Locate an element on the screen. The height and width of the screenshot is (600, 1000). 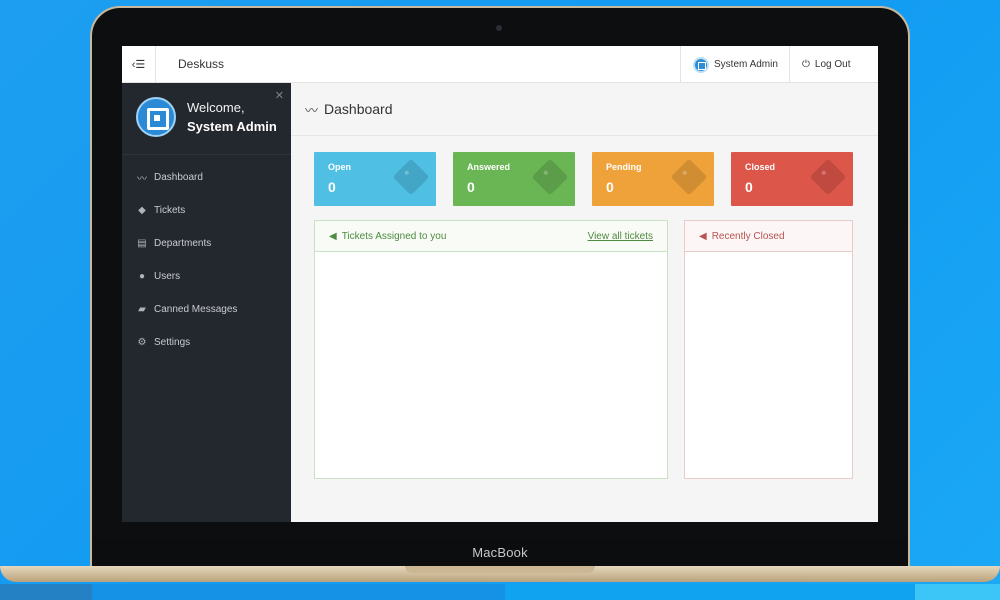
logout-button: ⏻ Log Out is located at coordinates (834, 64).